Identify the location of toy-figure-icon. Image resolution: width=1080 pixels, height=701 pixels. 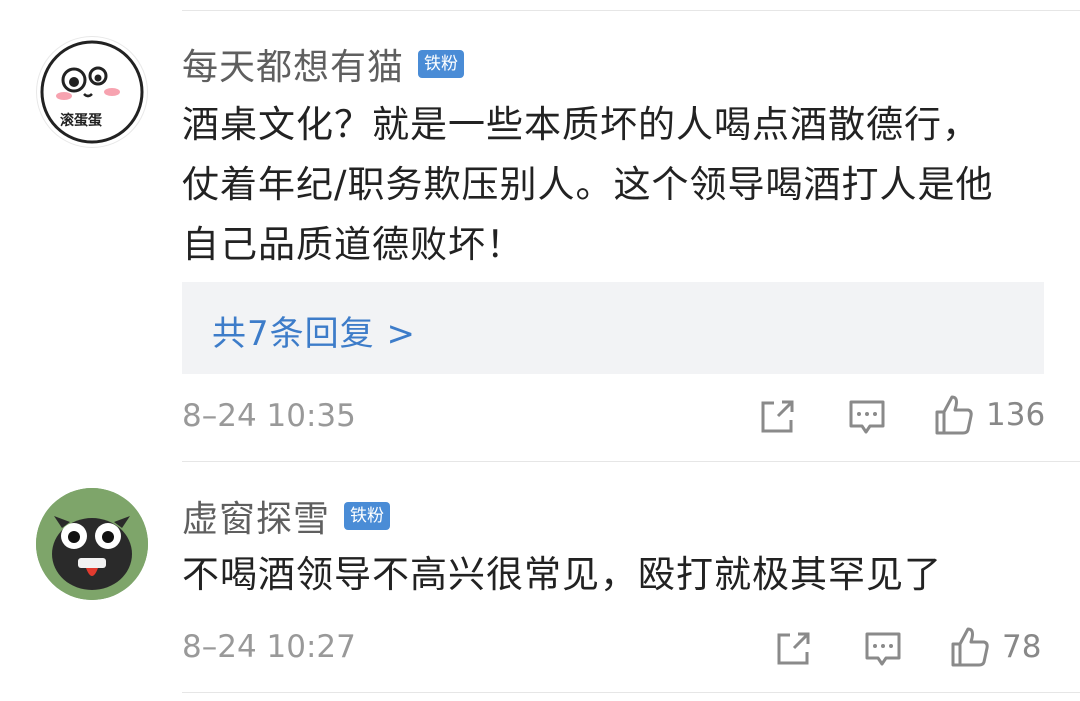
(92, 544).